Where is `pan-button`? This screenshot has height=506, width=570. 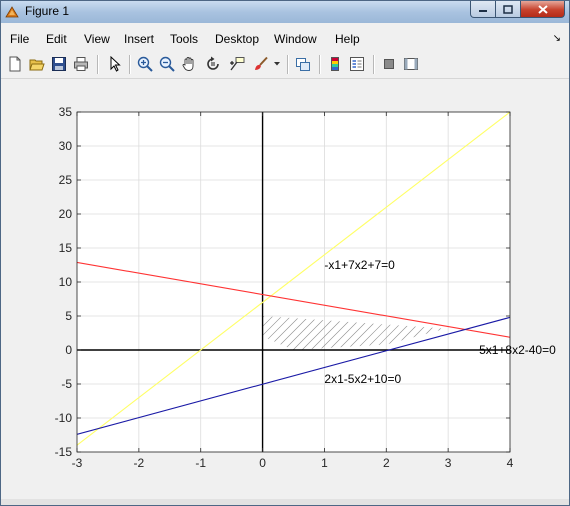 pan-button is located at coordinates (189, 64).